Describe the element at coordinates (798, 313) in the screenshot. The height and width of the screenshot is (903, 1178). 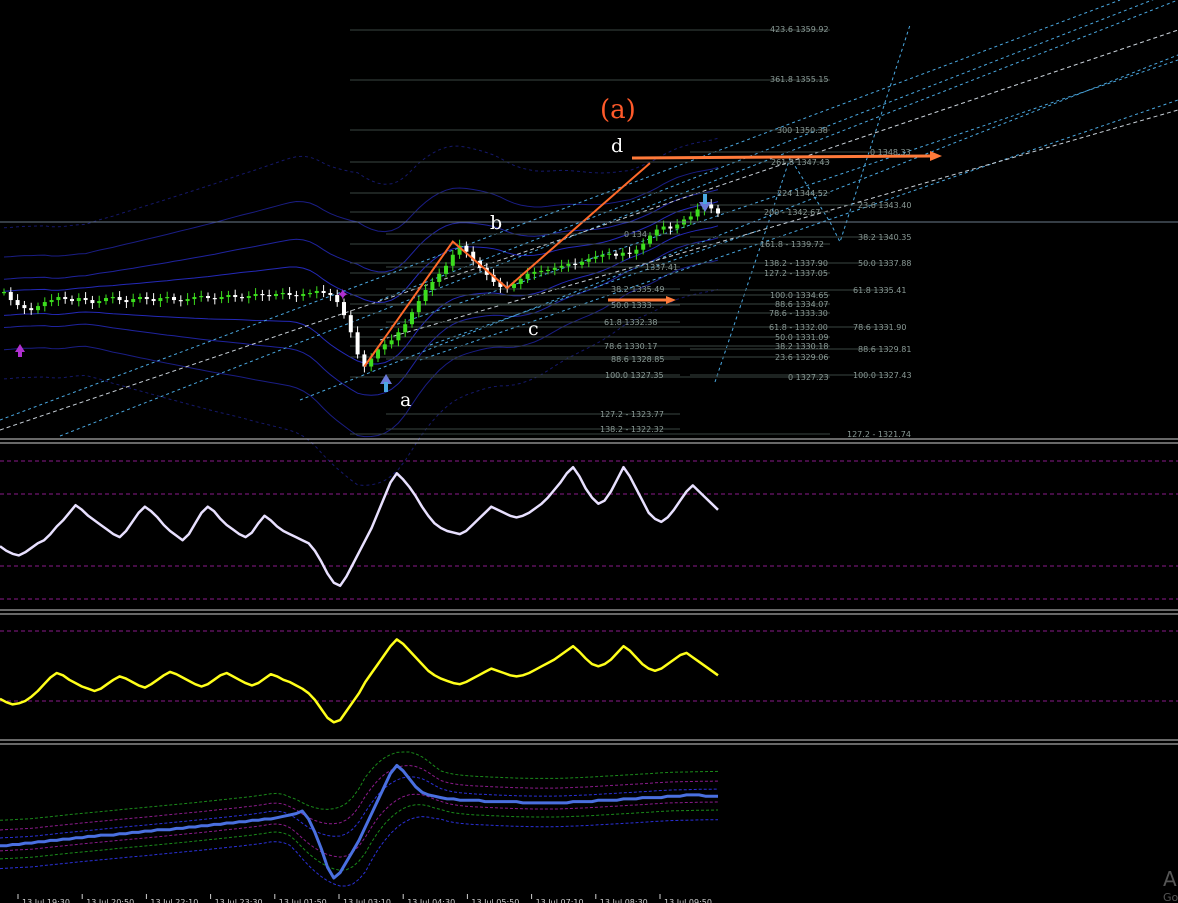
I see `fib-label: 78.6 - 1333.30` at that location.